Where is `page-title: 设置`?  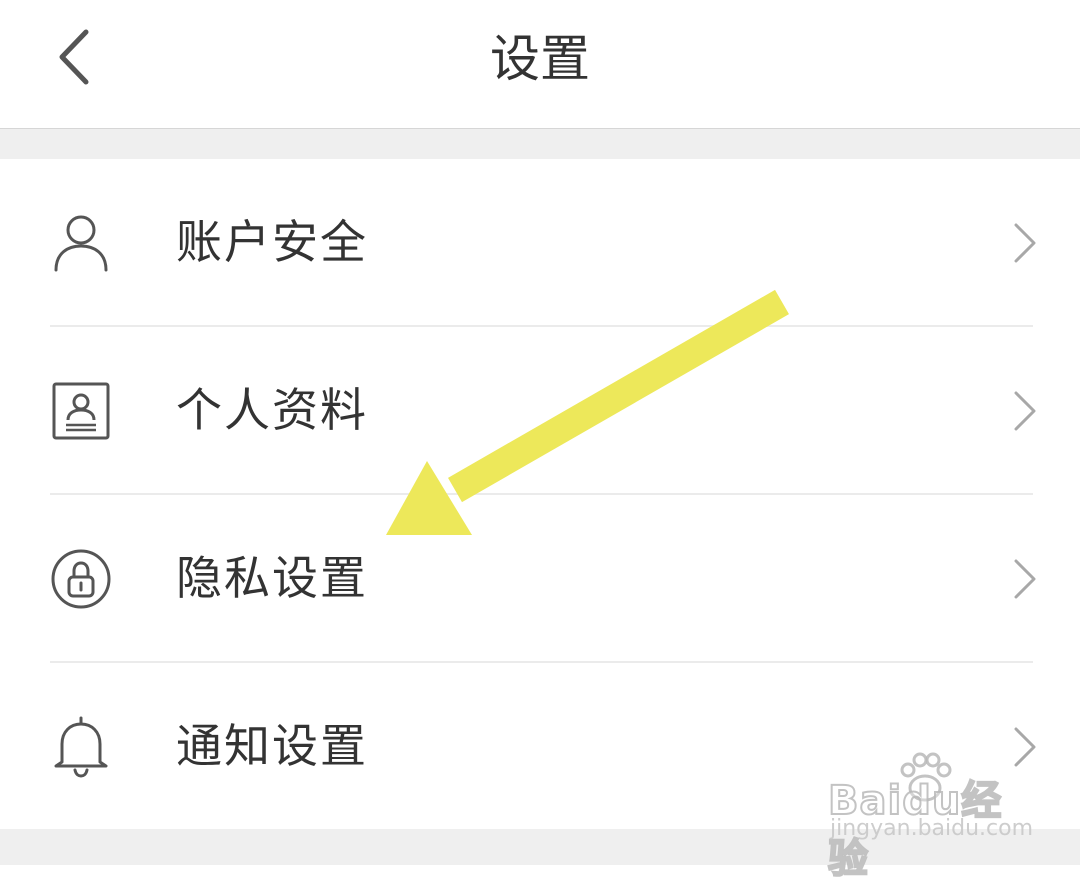
page-title: 设置 is located at coordinates (540, 59).